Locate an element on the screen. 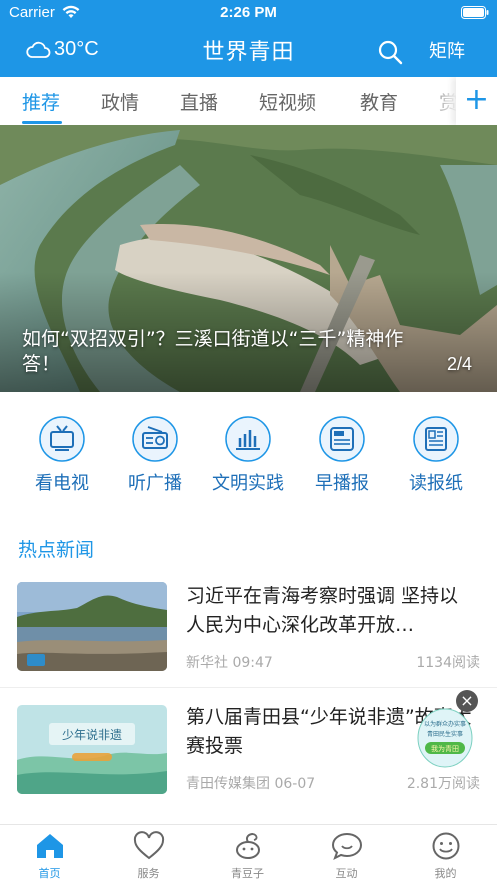  news-source: 青田传媒集团 06-07 is located at coordinates (250, 783).